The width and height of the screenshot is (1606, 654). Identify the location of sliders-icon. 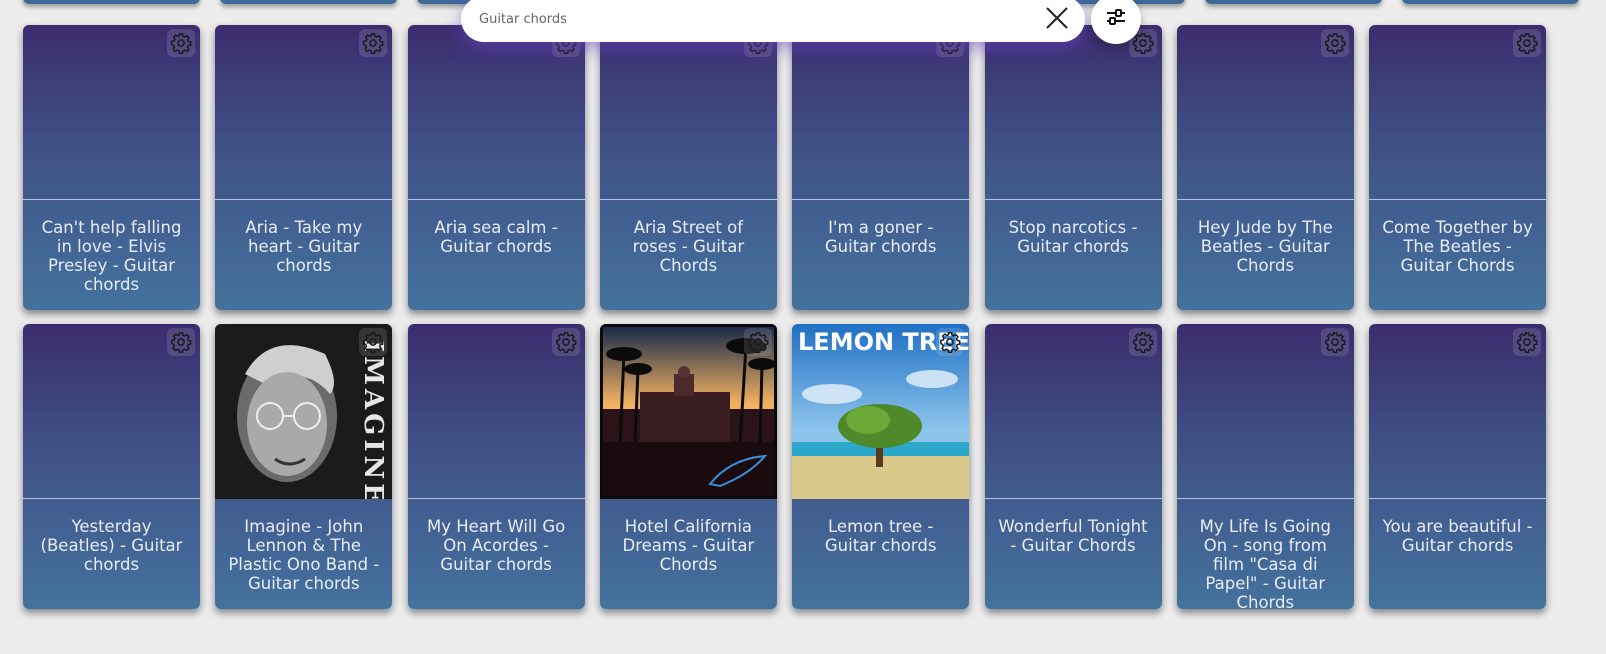
(1116, 19).